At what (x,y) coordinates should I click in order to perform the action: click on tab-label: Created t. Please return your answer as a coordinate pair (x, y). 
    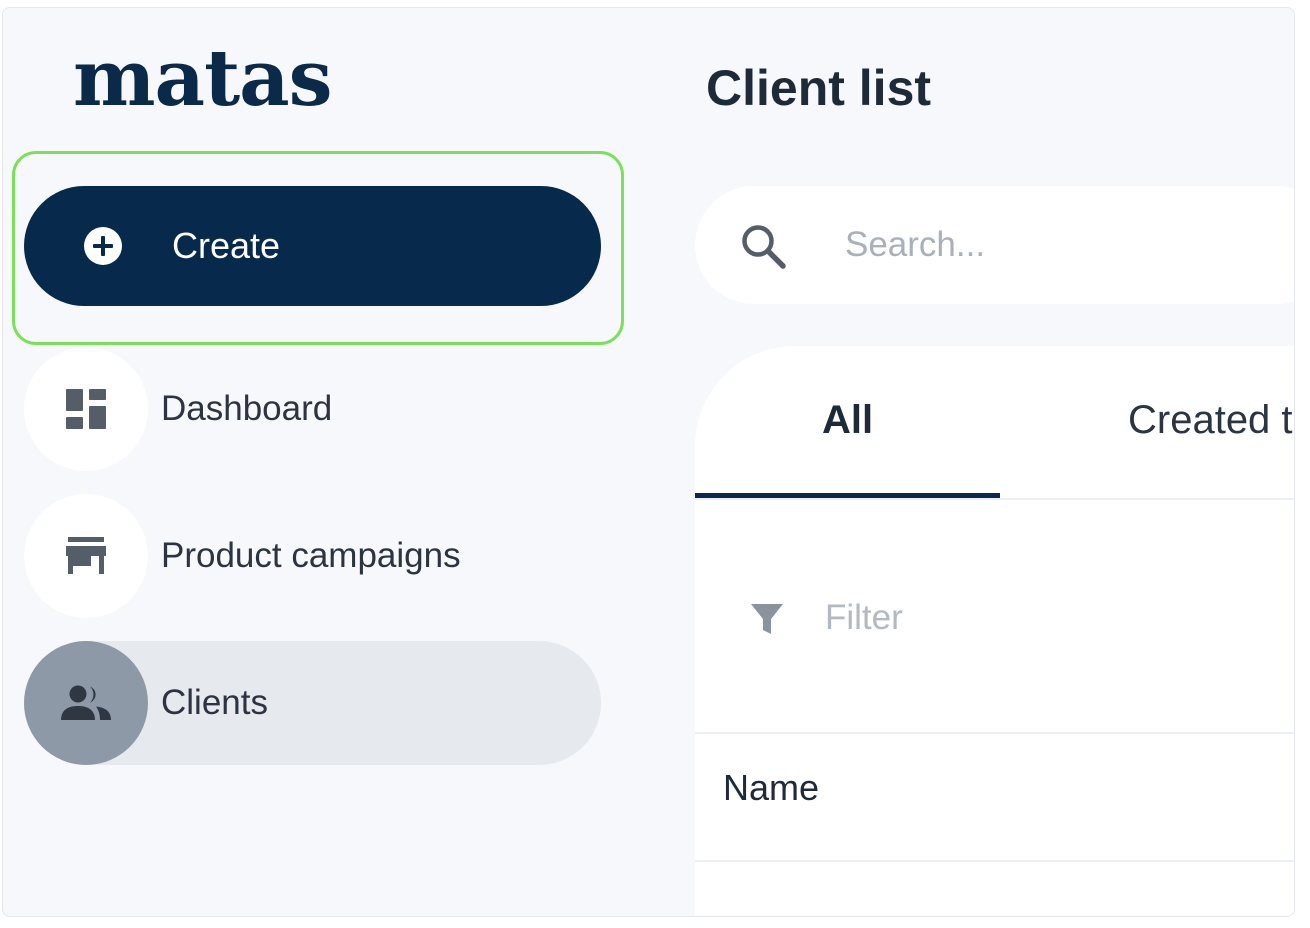
    Looking at the image, I should click on (1210, 420).